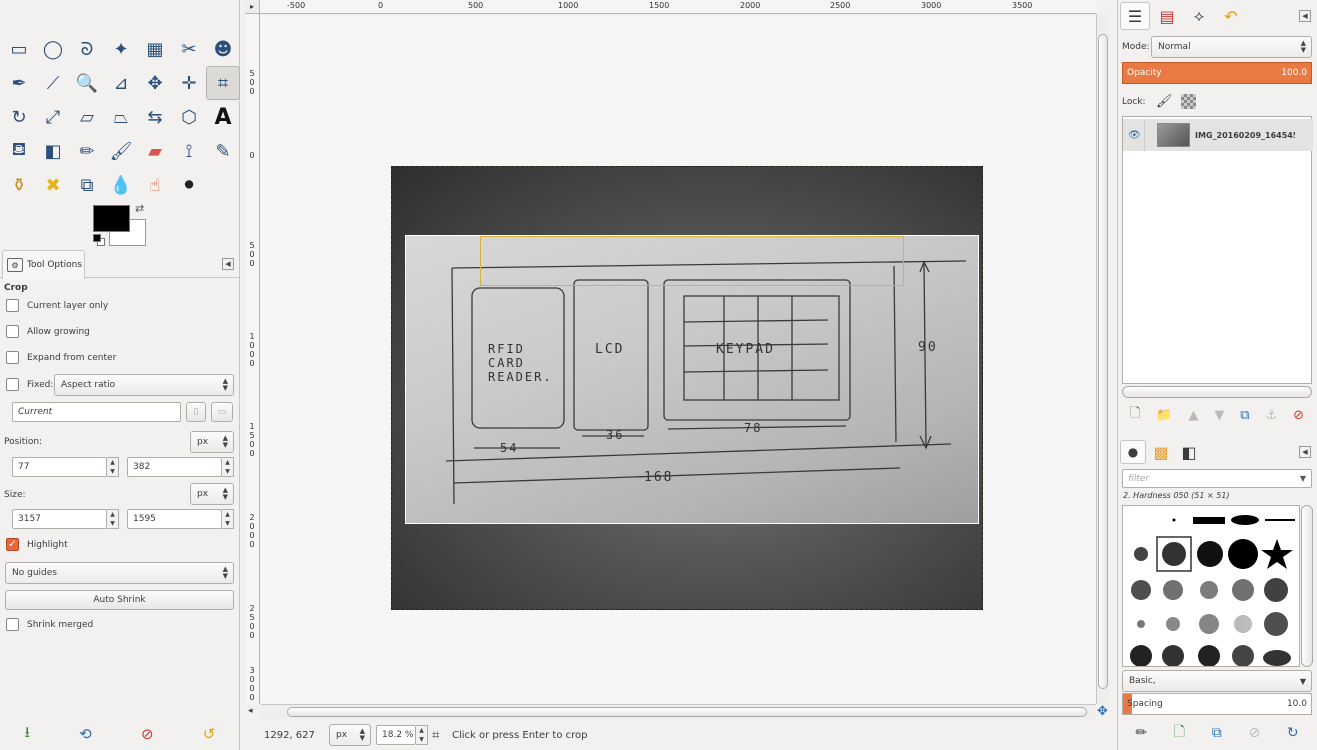 The width and height of the screenshot is (1317, 750). What do you see at coordinates (189, 151) in the screenshot?
I see `airbrush-icon: ⟟` at bounding box center [189, 151].